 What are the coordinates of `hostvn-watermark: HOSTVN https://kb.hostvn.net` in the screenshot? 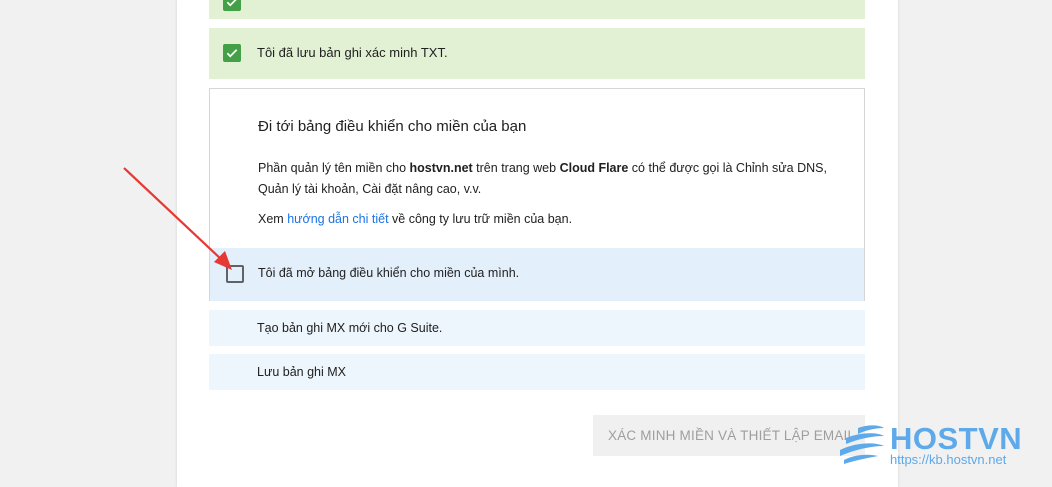 It's located at (938, 444).